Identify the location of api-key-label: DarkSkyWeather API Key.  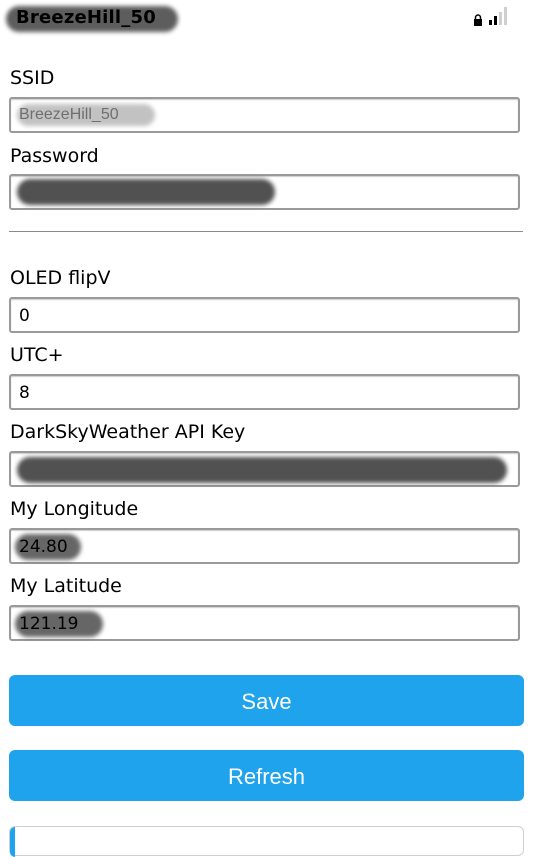
(128, 432).